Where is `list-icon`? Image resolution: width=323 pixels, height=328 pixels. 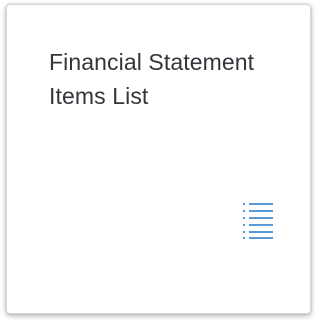 list-icon is located at coordinates (258, 221).